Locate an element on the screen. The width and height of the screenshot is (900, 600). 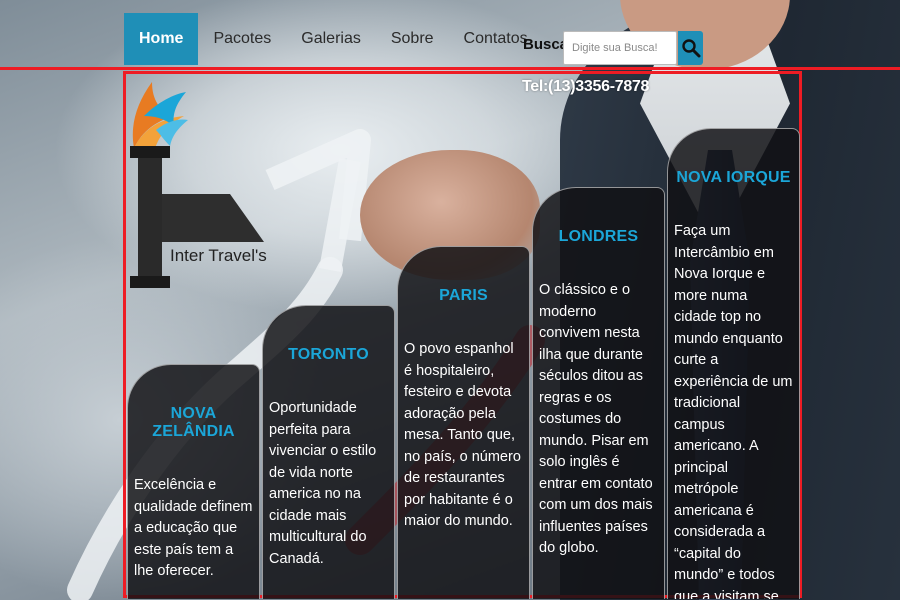
nav-item-pacotes: Pacotes is located at coordinates (242, 39).